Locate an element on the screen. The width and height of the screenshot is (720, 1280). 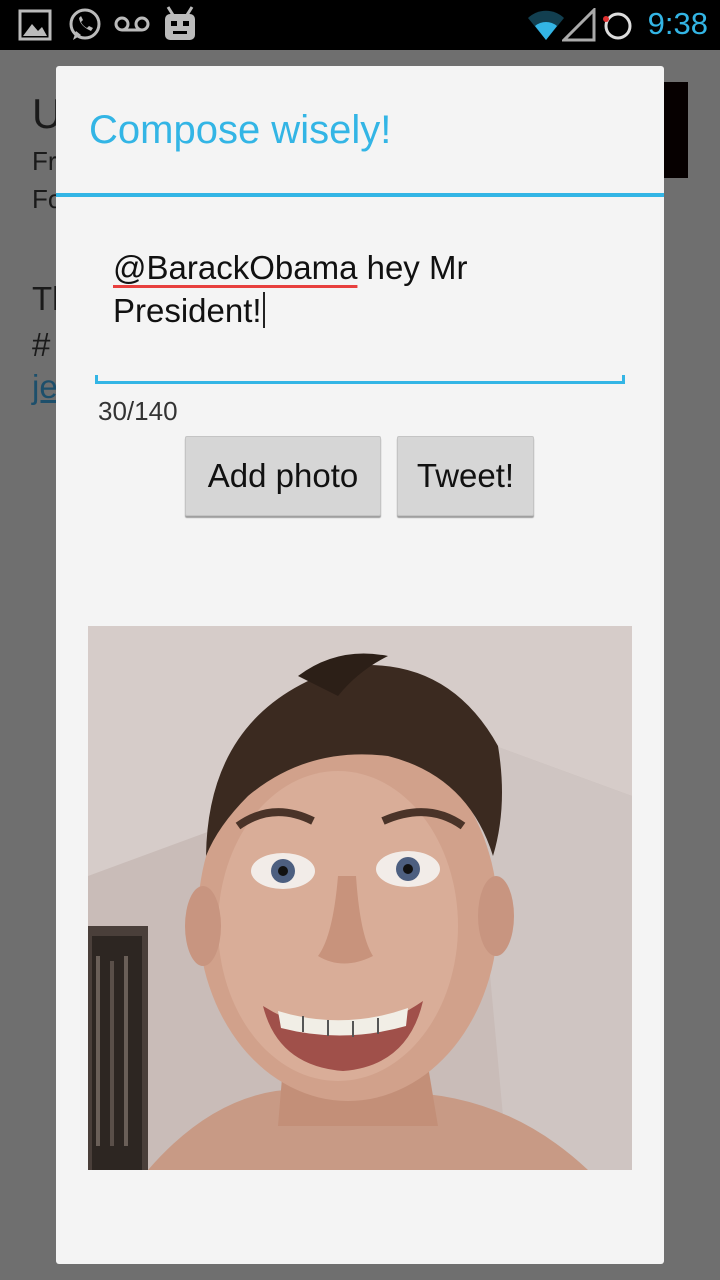
status-bar: 9:38 is located at coordinates (360, 25).